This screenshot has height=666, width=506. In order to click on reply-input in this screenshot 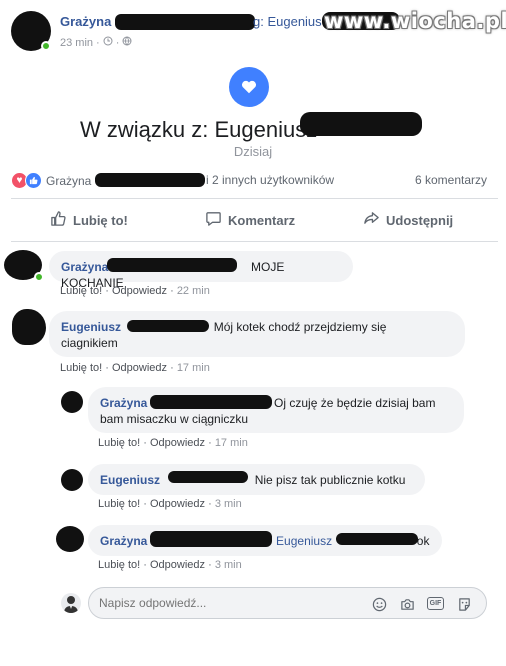, I will do `click(229, 603)`.